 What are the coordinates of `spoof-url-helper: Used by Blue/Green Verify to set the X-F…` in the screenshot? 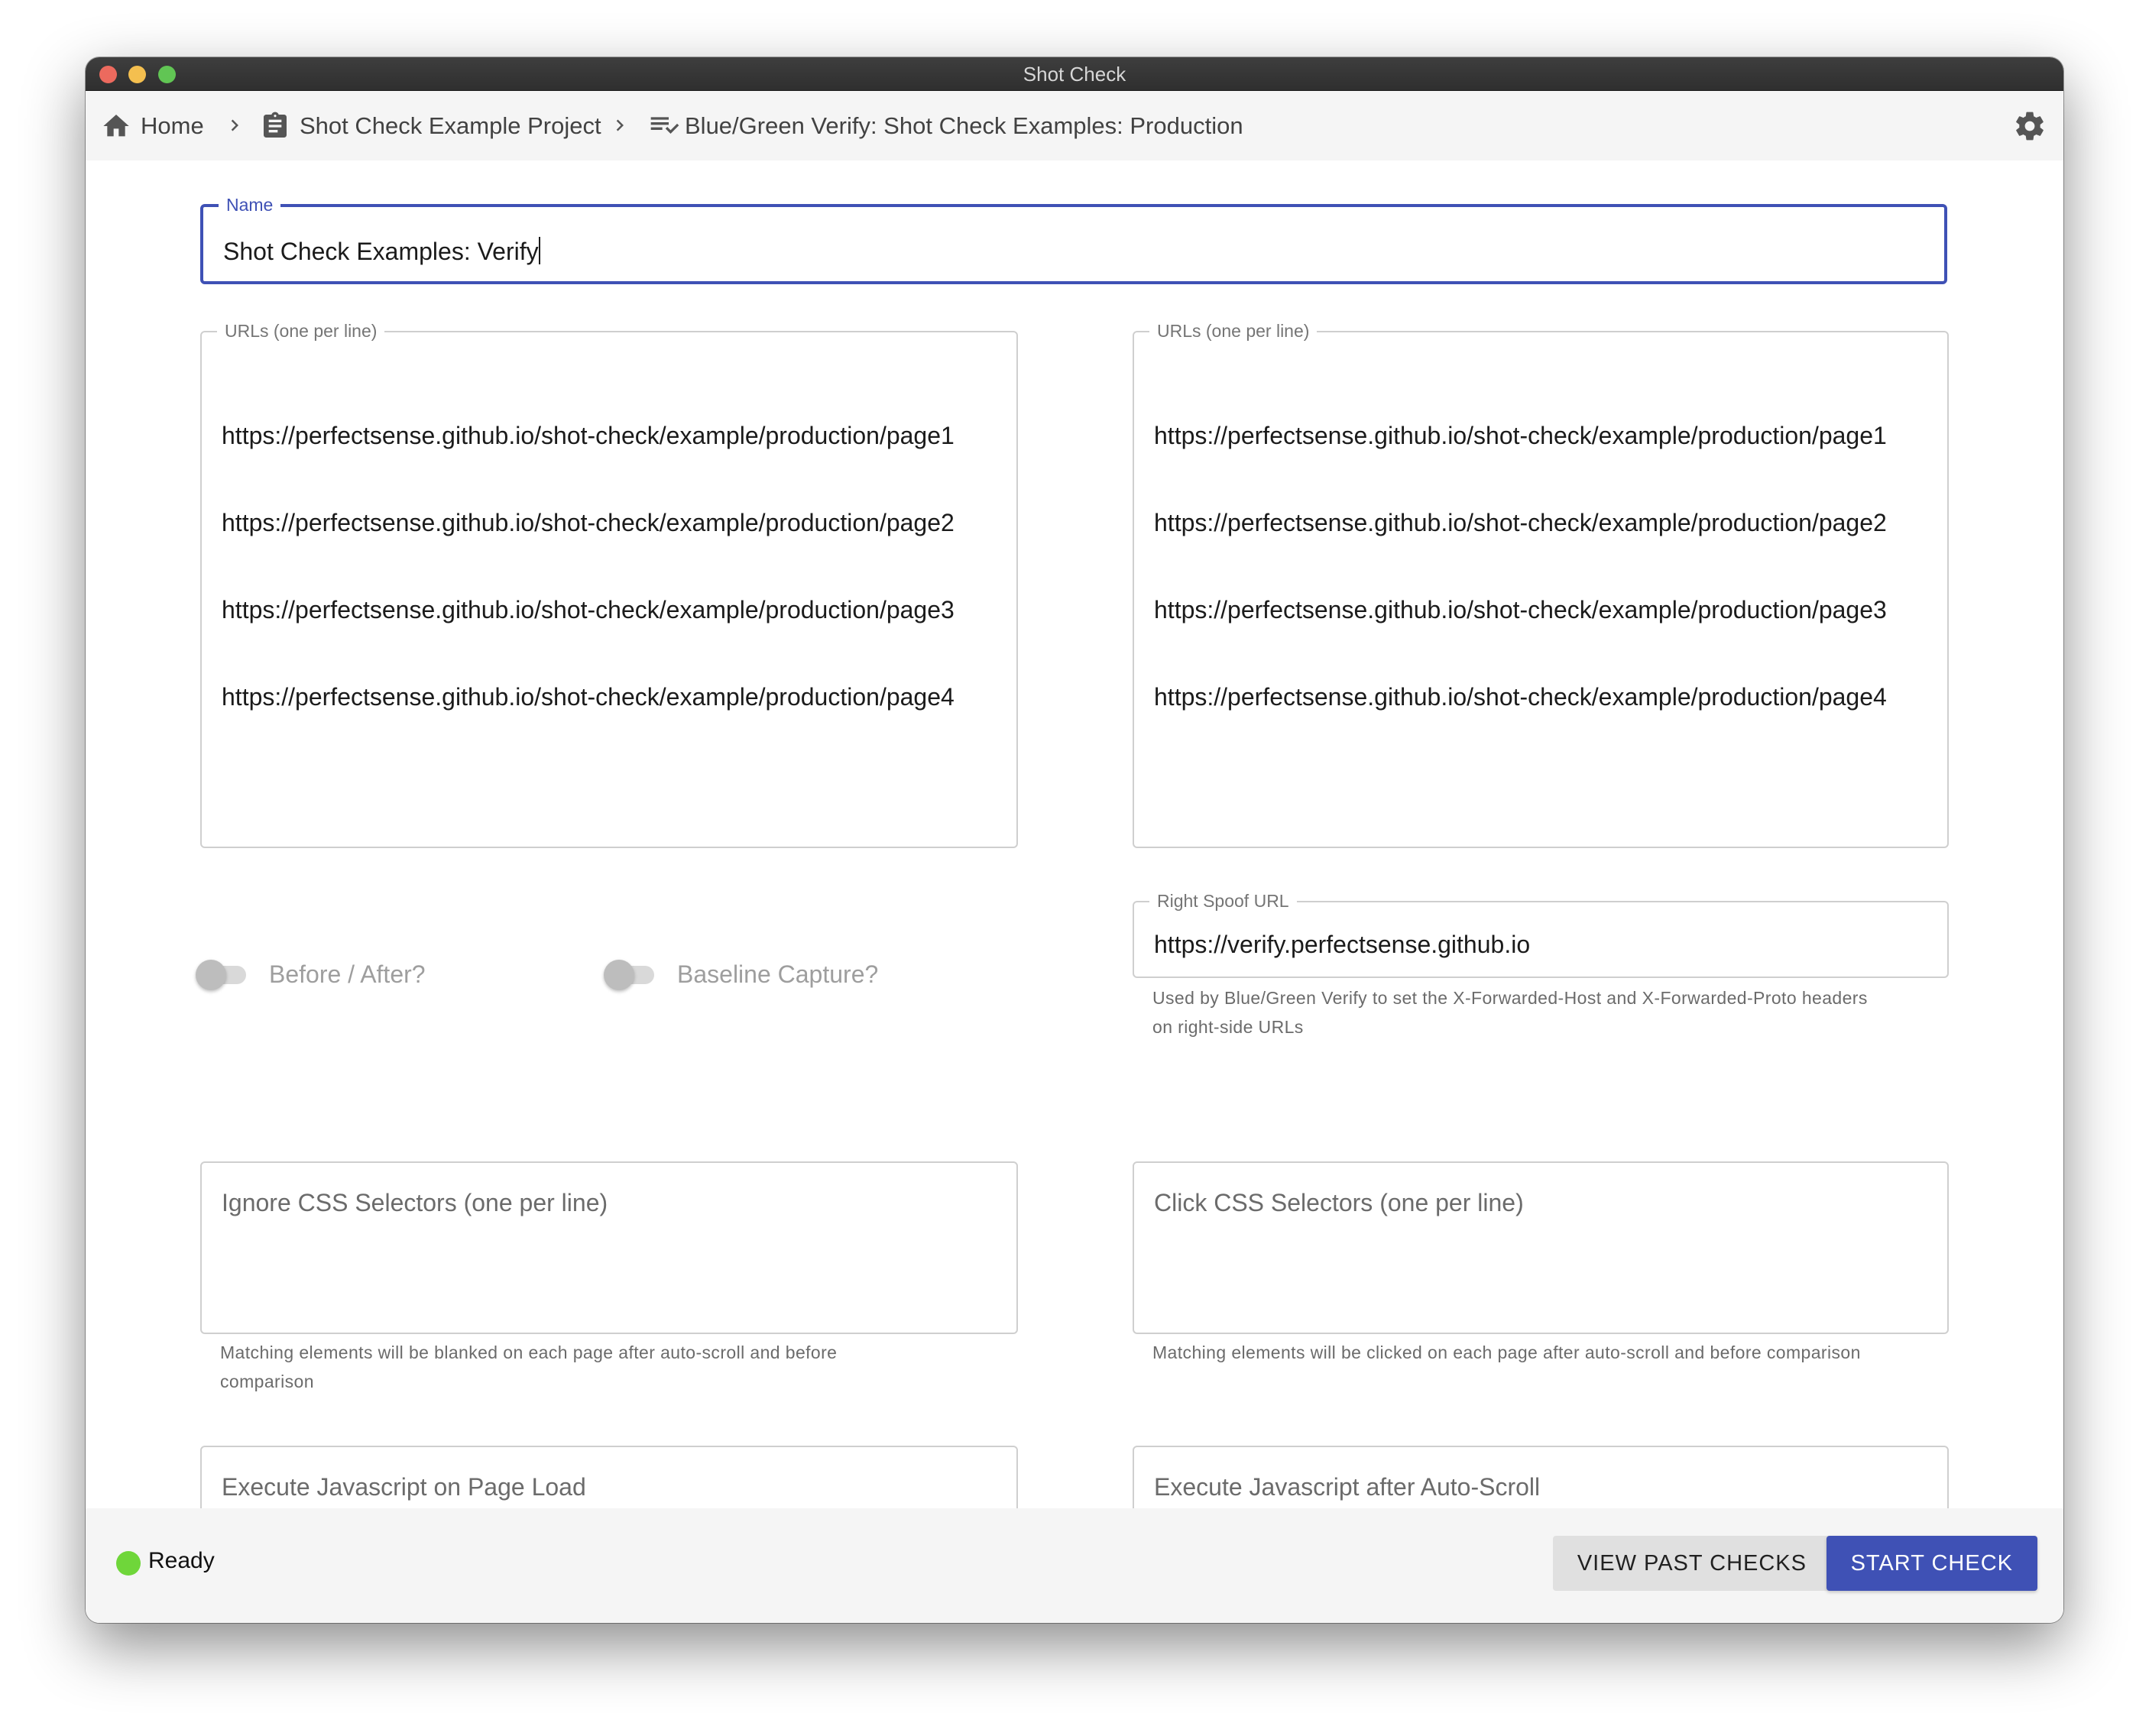 It's located at (1510, 1012).